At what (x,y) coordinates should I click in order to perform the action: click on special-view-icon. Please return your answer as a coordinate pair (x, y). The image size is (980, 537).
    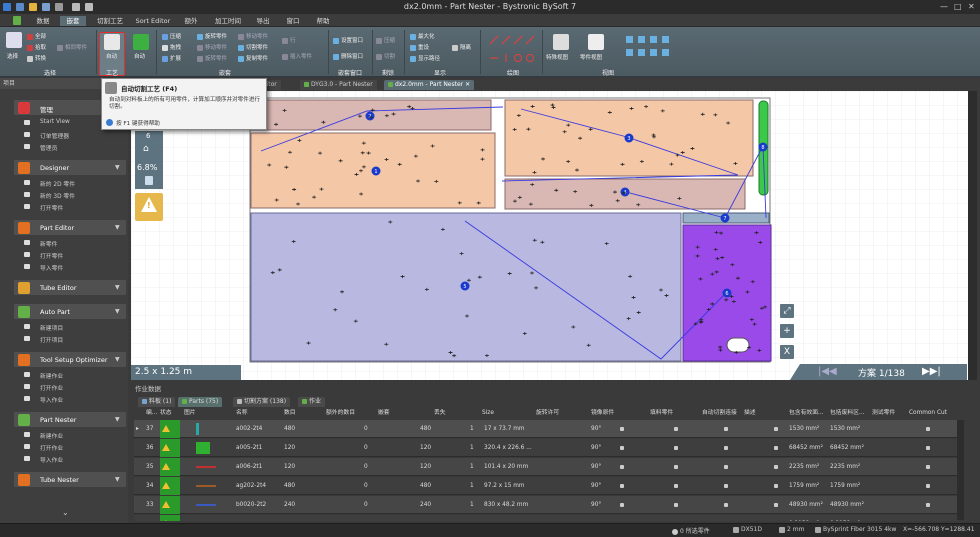
    Looking at the image, I should click on (561, 42).